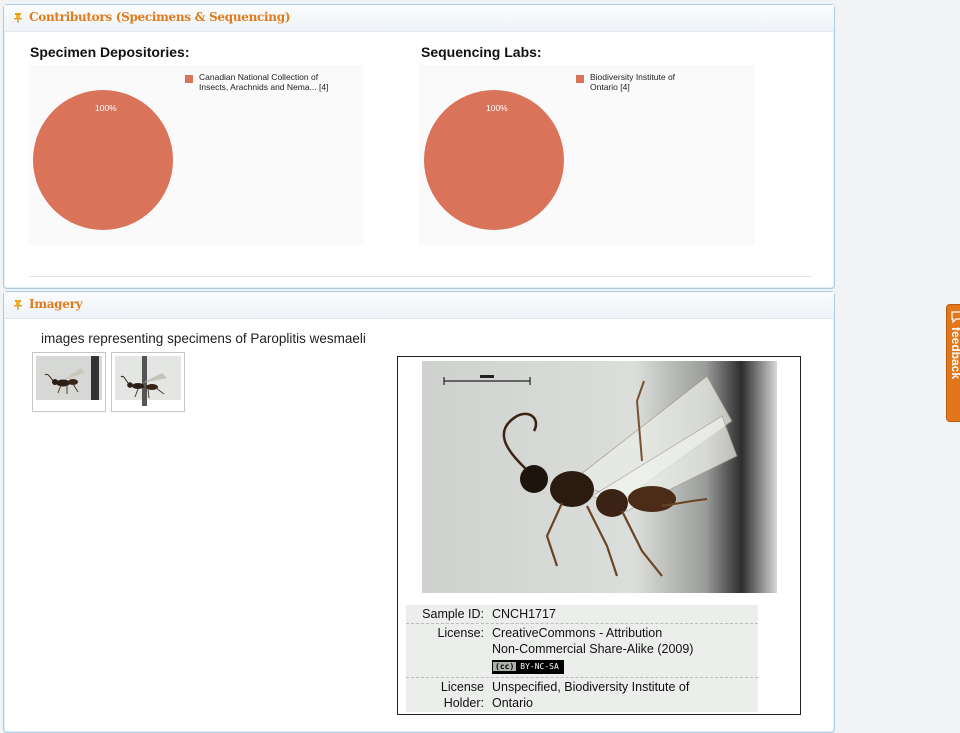 The image size is (960, 733). Describe the element at coordinates (160, 17) in the screenshot. I see `panel-title: Contributors (Specimens & Sequencing)` at that location.